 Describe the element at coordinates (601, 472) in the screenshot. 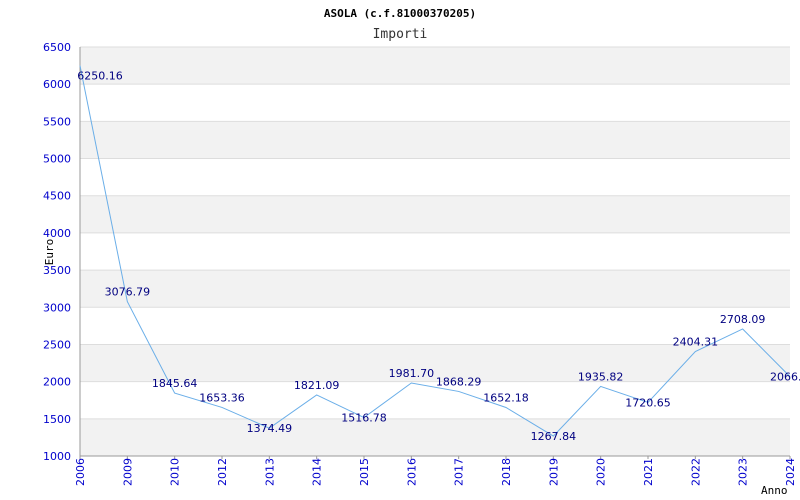

I see `x-tick-label: 2020` at that location.